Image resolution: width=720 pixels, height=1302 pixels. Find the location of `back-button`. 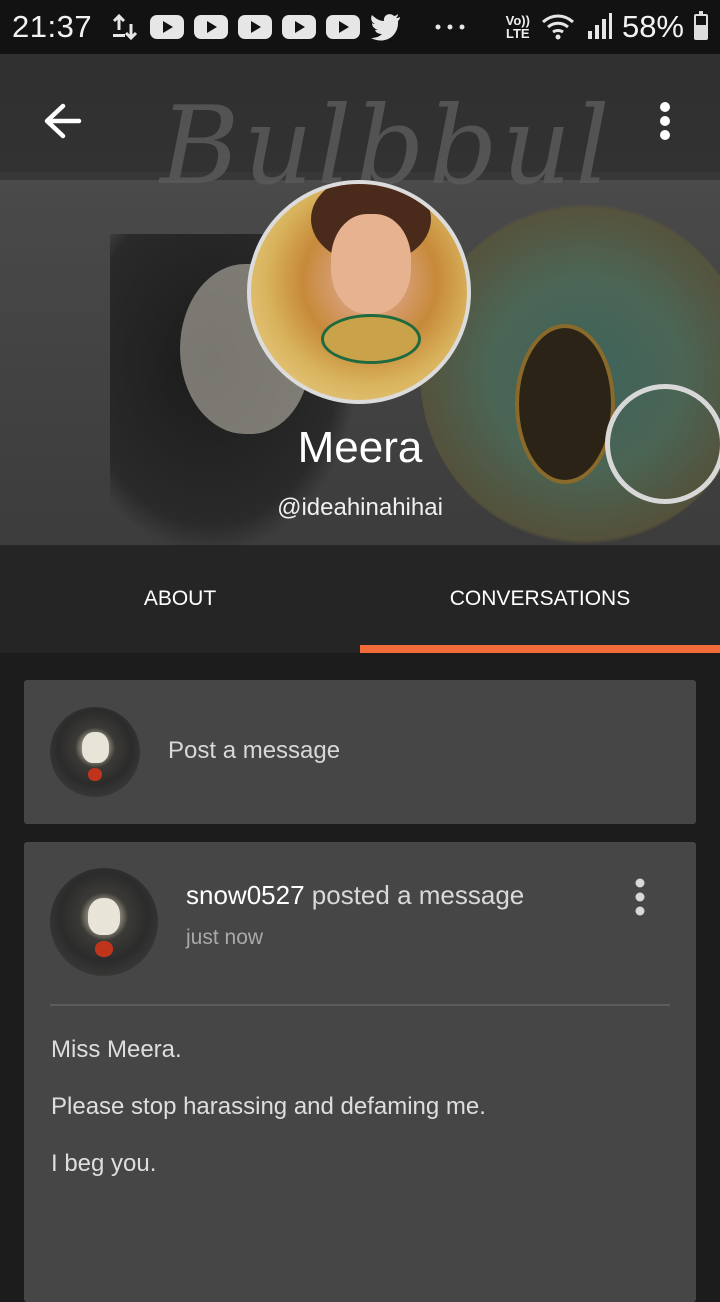

back-button is located at coordinates (63, 121).